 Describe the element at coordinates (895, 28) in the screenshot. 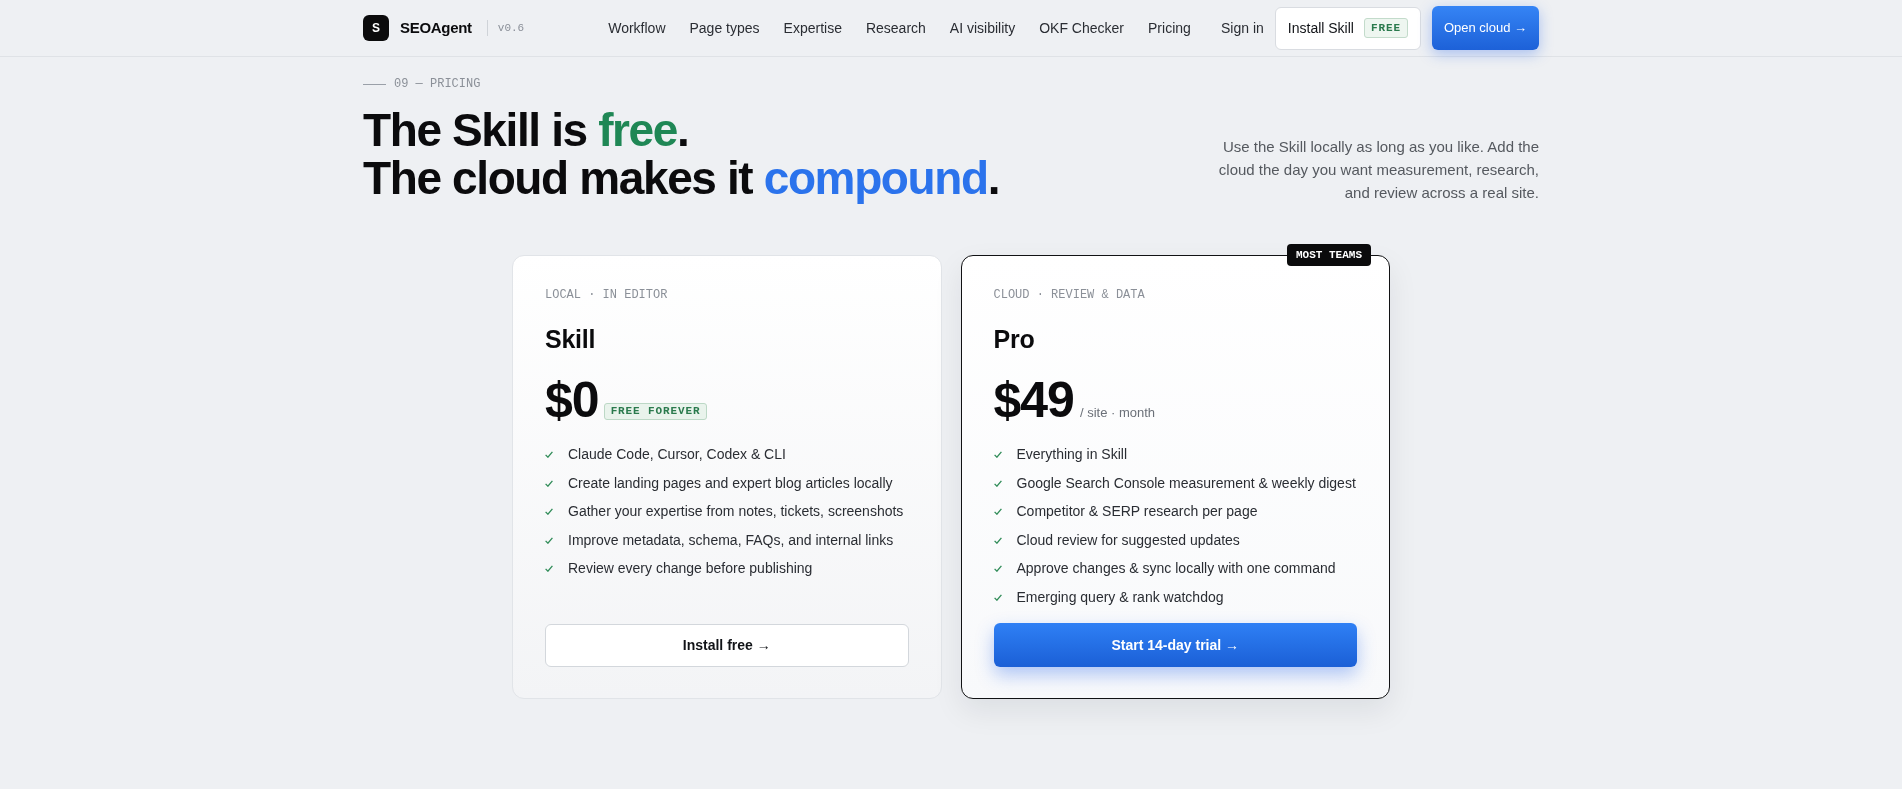

I see `nav-link: Research` at that location.